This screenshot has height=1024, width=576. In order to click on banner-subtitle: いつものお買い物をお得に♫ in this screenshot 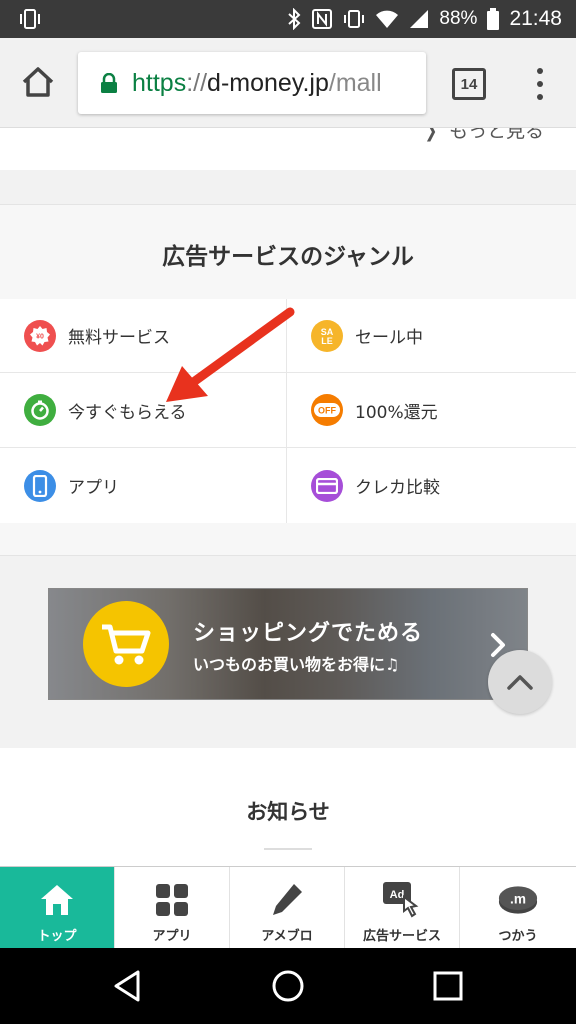, I will do `click(296, 664)`.